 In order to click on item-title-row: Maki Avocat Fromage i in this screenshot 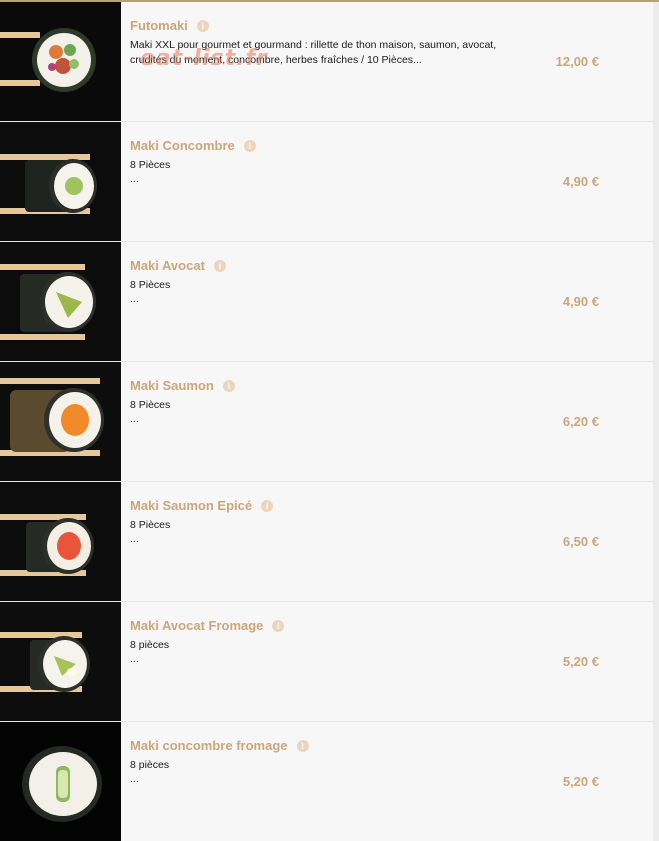, I will do `click(207, 625)`.